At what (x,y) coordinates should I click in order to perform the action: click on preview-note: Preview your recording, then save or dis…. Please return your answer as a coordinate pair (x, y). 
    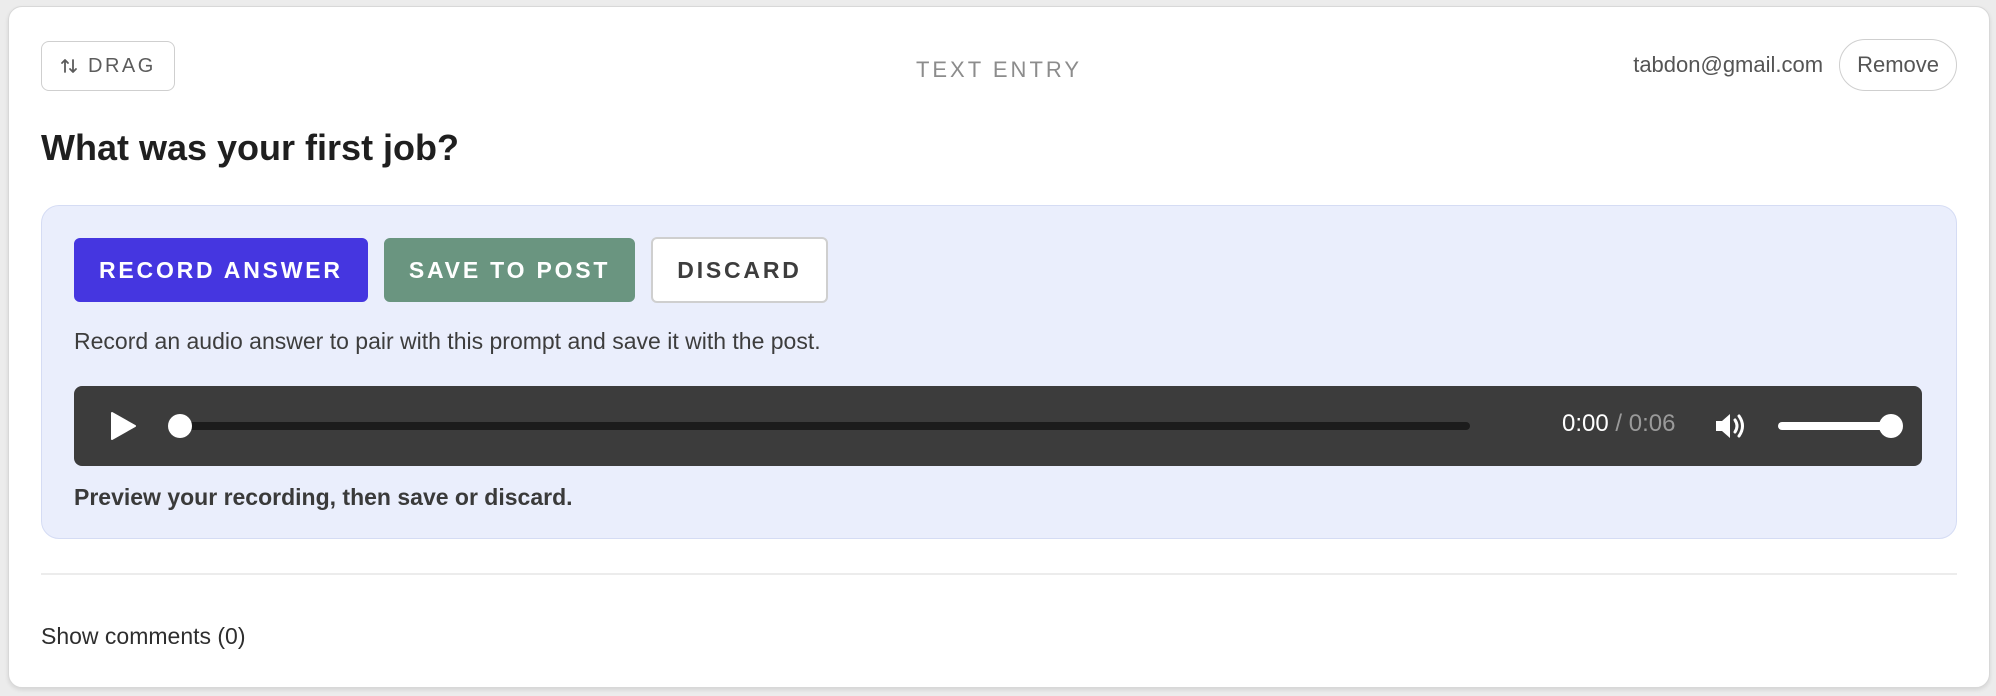
    Looking at the image, I should click on (323, 497).